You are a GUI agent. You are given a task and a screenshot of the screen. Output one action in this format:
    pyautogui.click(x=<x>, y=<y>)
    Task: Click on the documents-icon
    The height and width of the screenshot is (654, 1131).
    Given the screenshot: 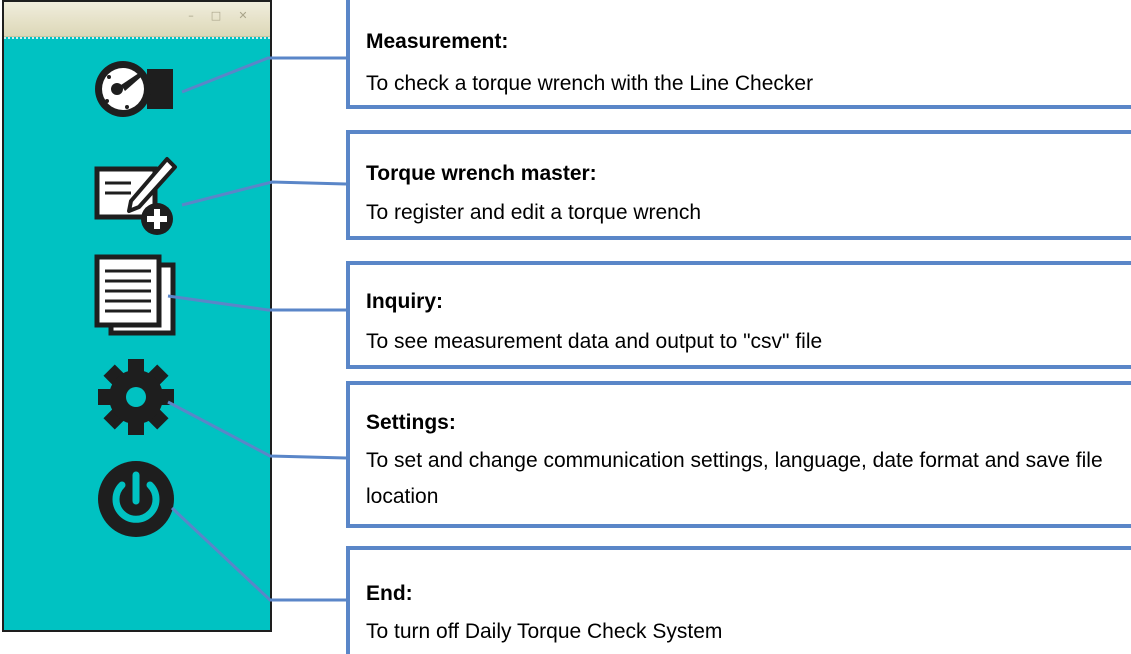 What is the action you would take?
    pyautogui.click(x=135, y=295)
    